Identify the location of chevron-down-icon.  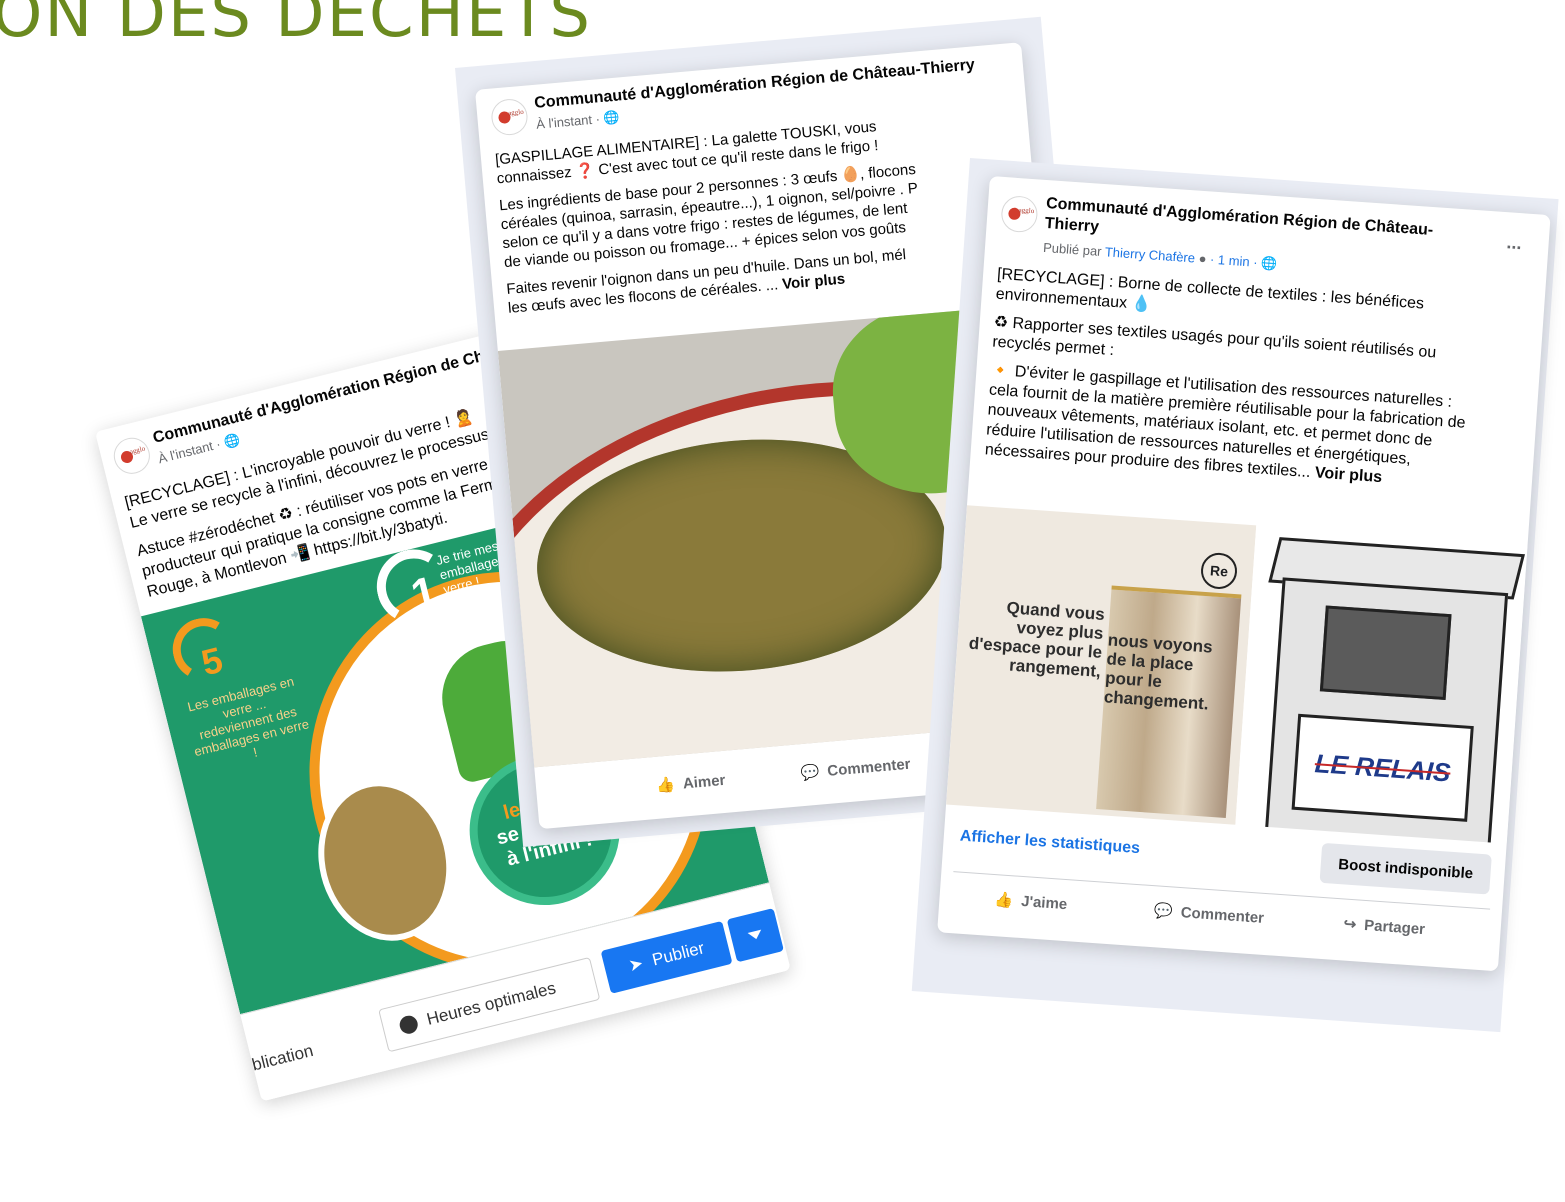
(755, 935).